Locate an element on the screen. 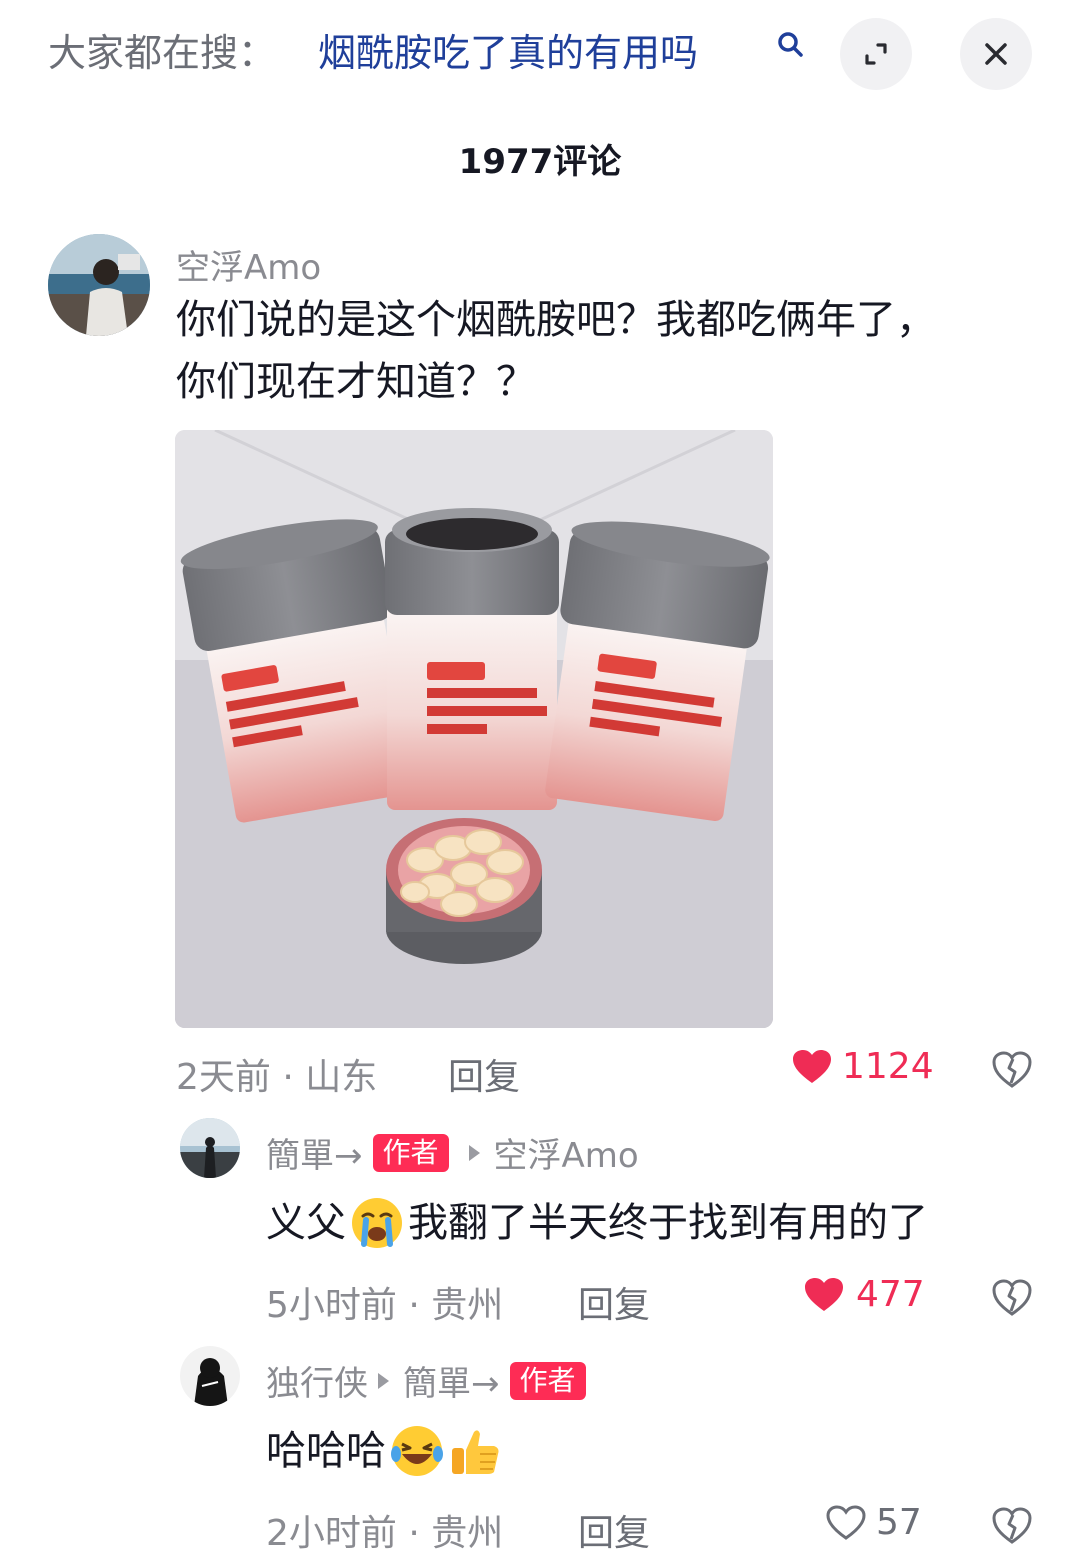 This screenshot has width=1080, height=1560. comment-text: 你们说的是这个烟酰胺吧？我都吃俩年了， 你们现在才知道？？ is located at coordinates (606, 351).